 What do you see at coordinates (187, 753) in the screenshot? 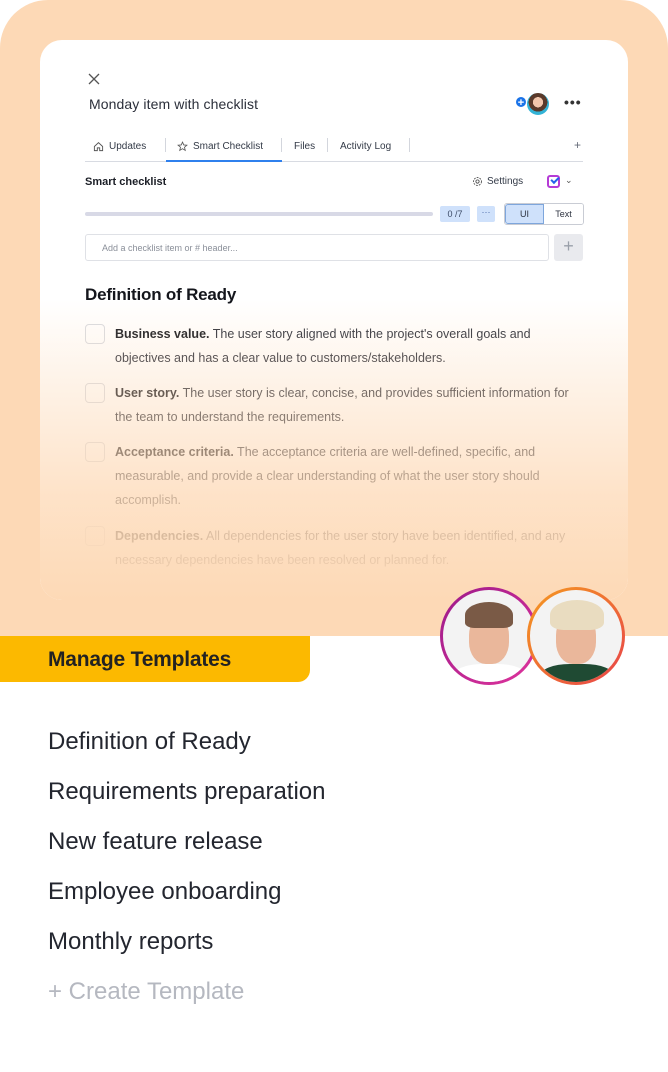
I see `template-item: Definition of Ready` at bounding box center [187, 753].